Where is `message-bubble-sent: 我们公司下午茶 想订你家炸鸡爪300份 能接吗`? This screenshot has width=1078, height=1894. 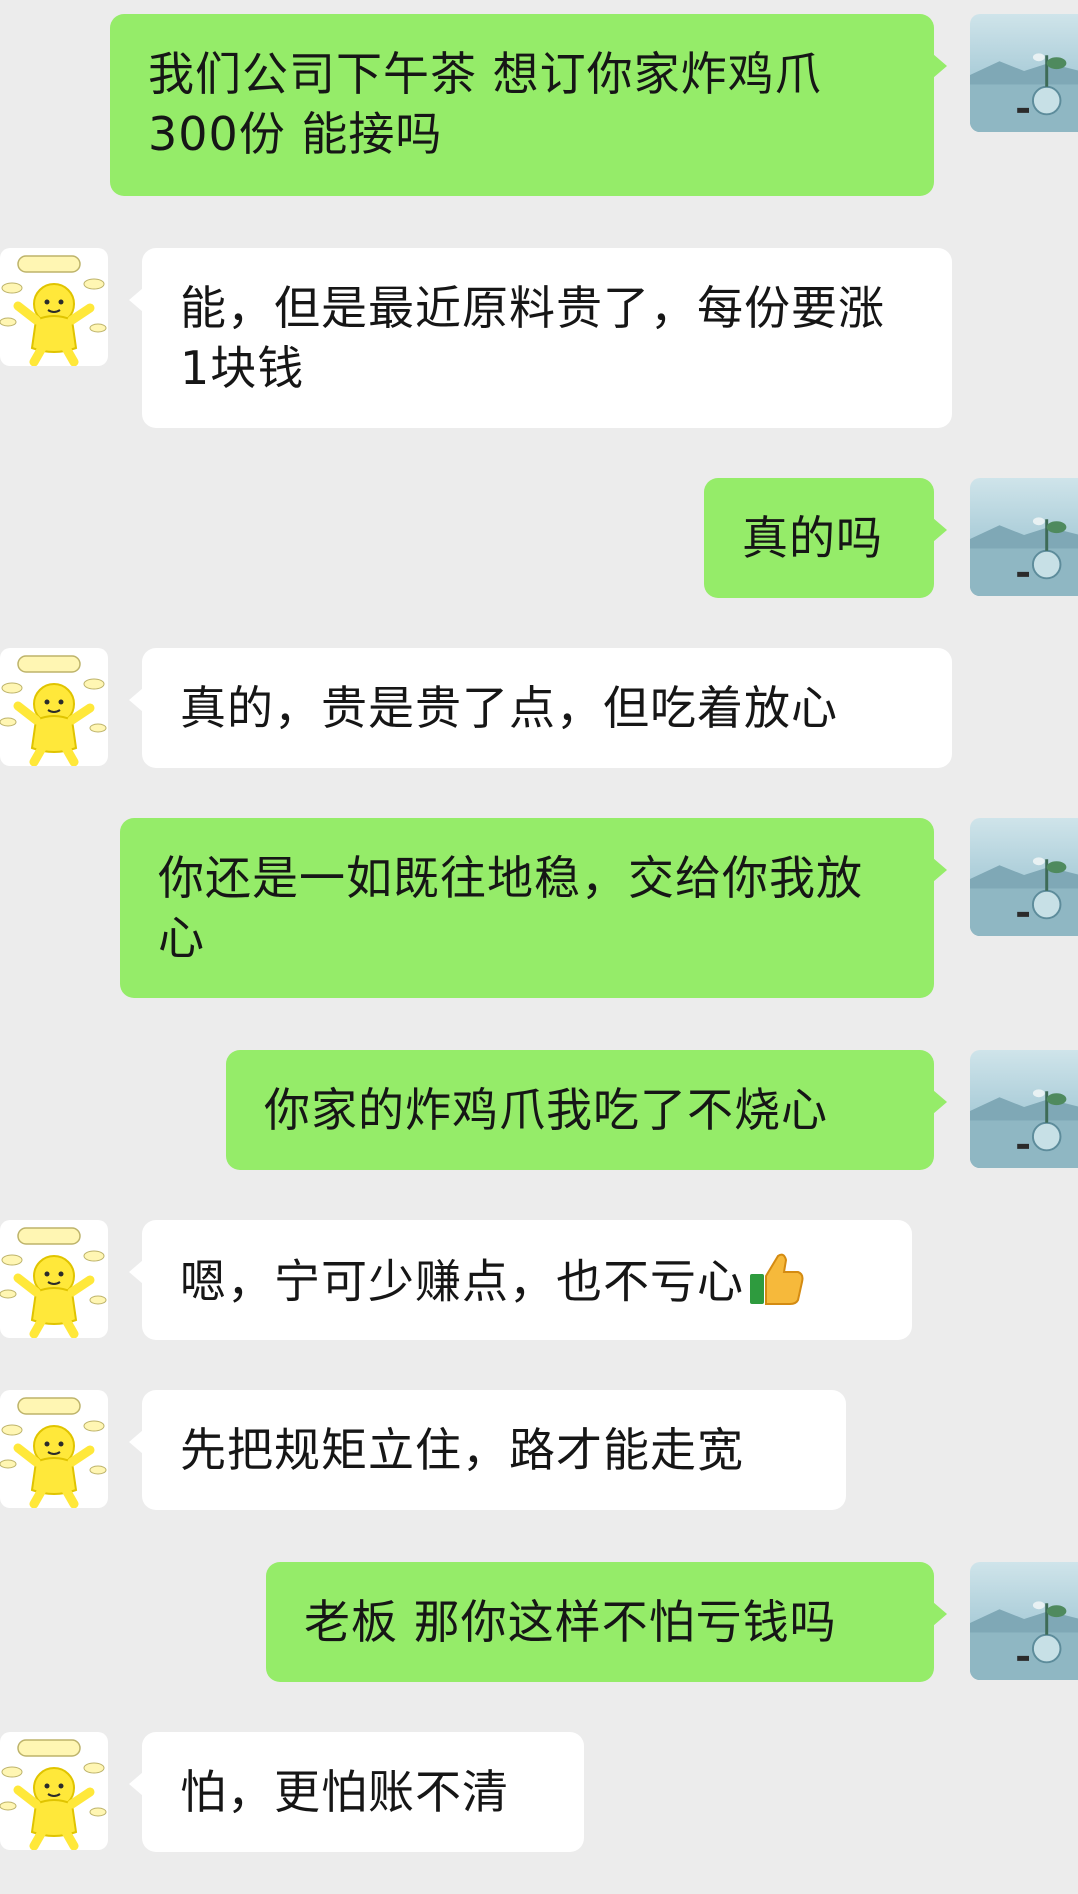 message-bubble-sent: 我们公司下午茶 想订你家炸鸡爪300份 能接吗 is located at coordinates (528, 105).